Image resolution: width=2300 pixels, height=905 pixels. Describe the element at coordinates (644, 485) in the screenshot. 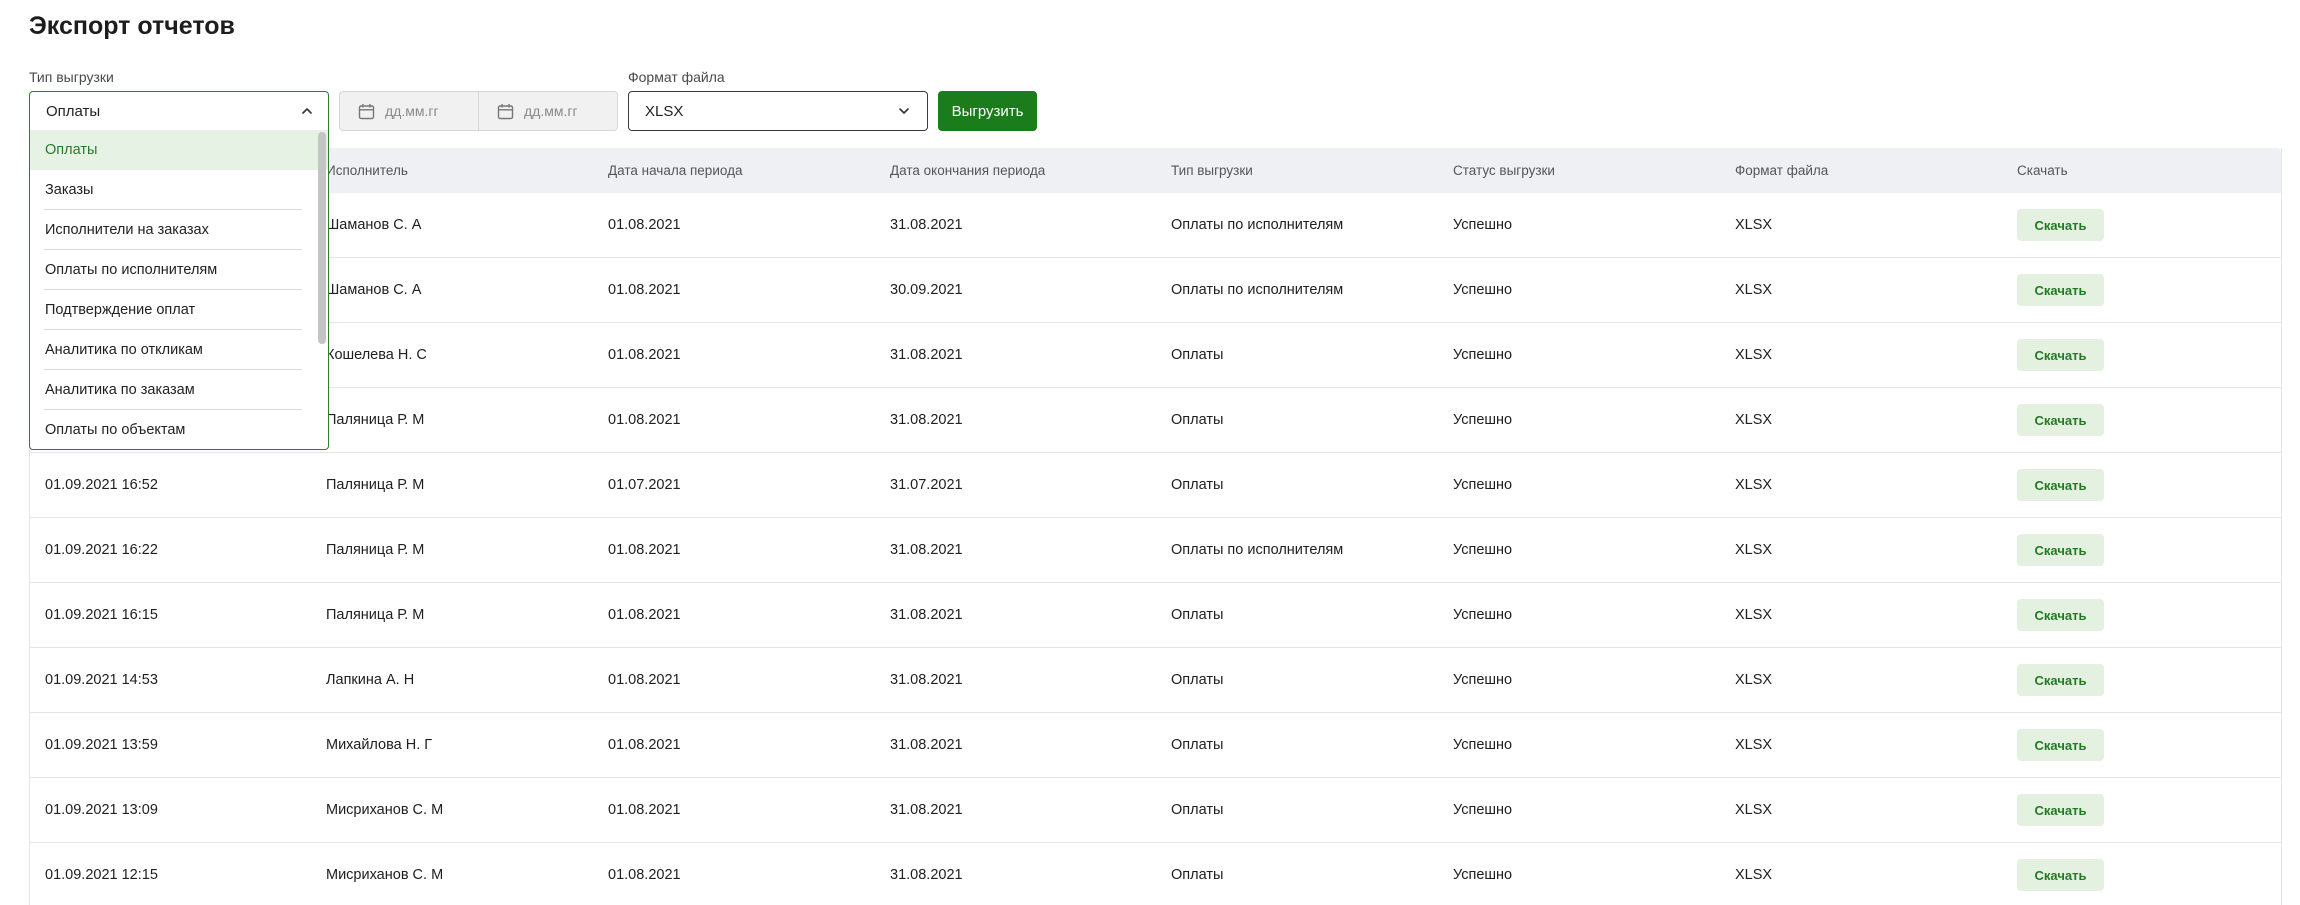

I see `cell-start-date: 01.07.2021` at that location.